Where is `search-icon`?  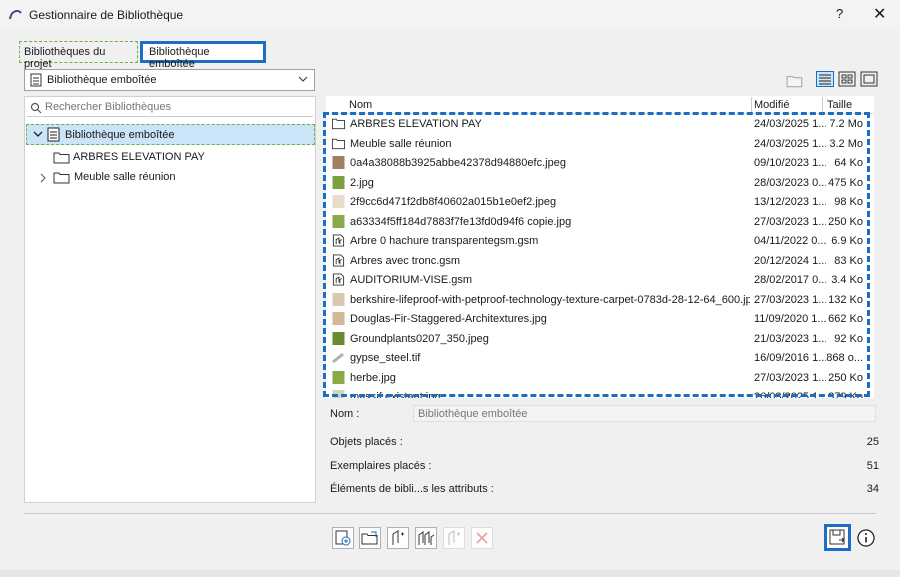 search-icon is located at coordinates (36, 108).